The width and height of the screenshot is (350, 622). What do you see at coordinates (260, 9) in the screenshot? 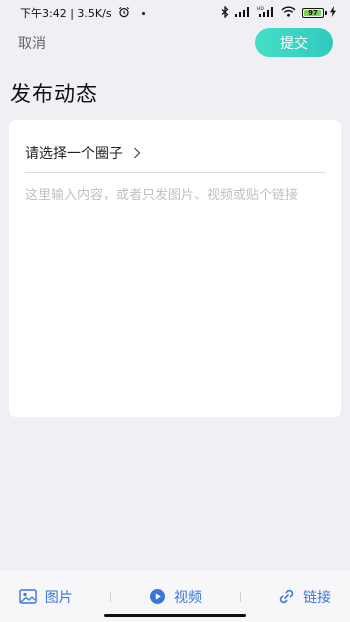
I see `svg-text: HD` at bounding box center [260, 9].